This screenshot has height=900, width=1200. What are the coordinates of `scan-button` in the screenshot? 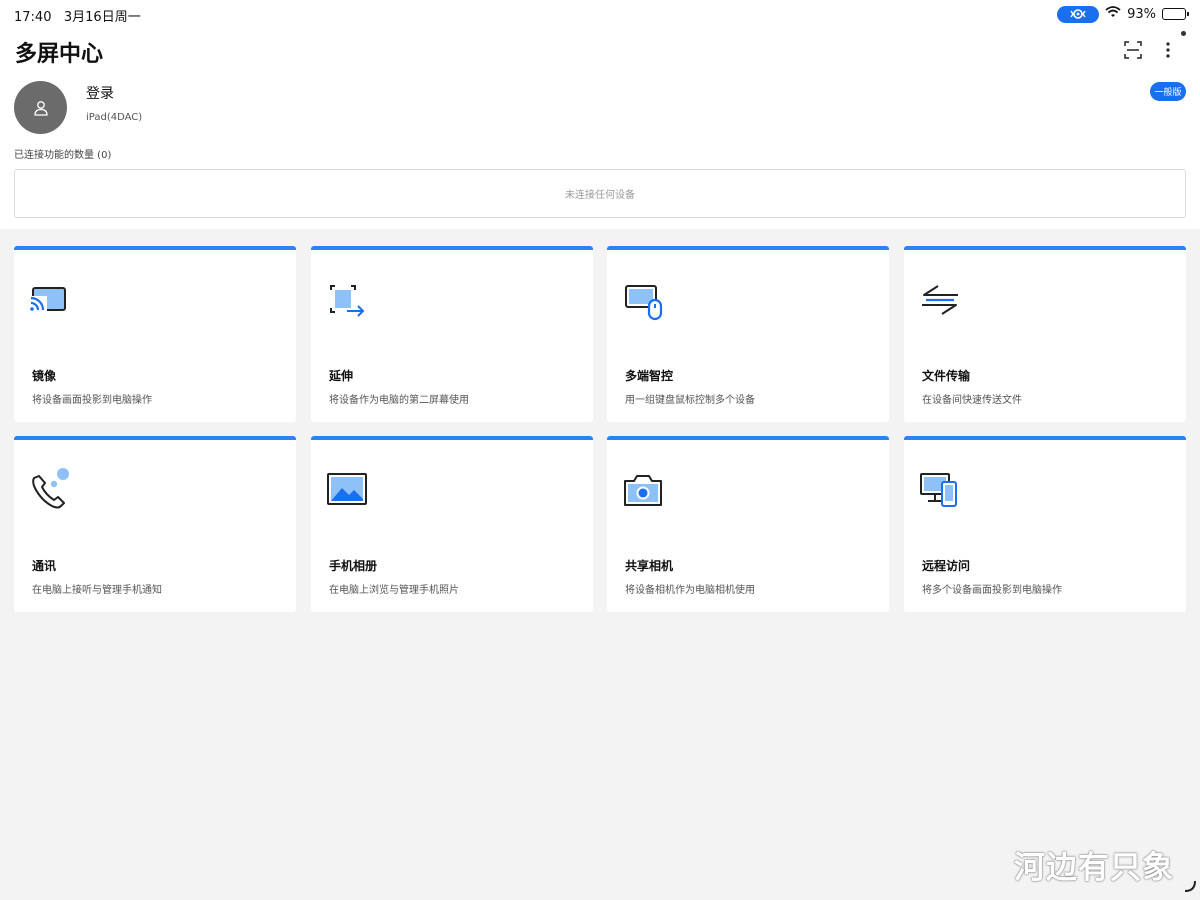 It's located at (1133, 50).